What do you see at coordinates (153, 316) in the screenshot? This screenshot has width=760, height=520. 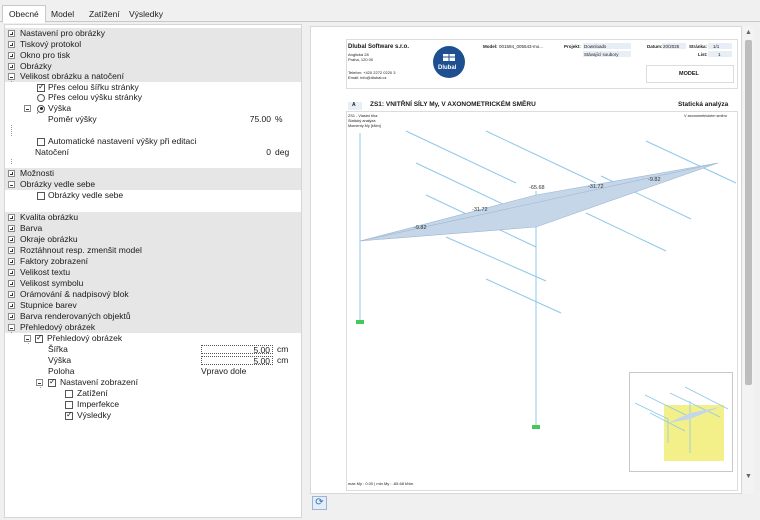 I see `tree-section: Barva renderovaných objektů` at bounding box center [153, 316].